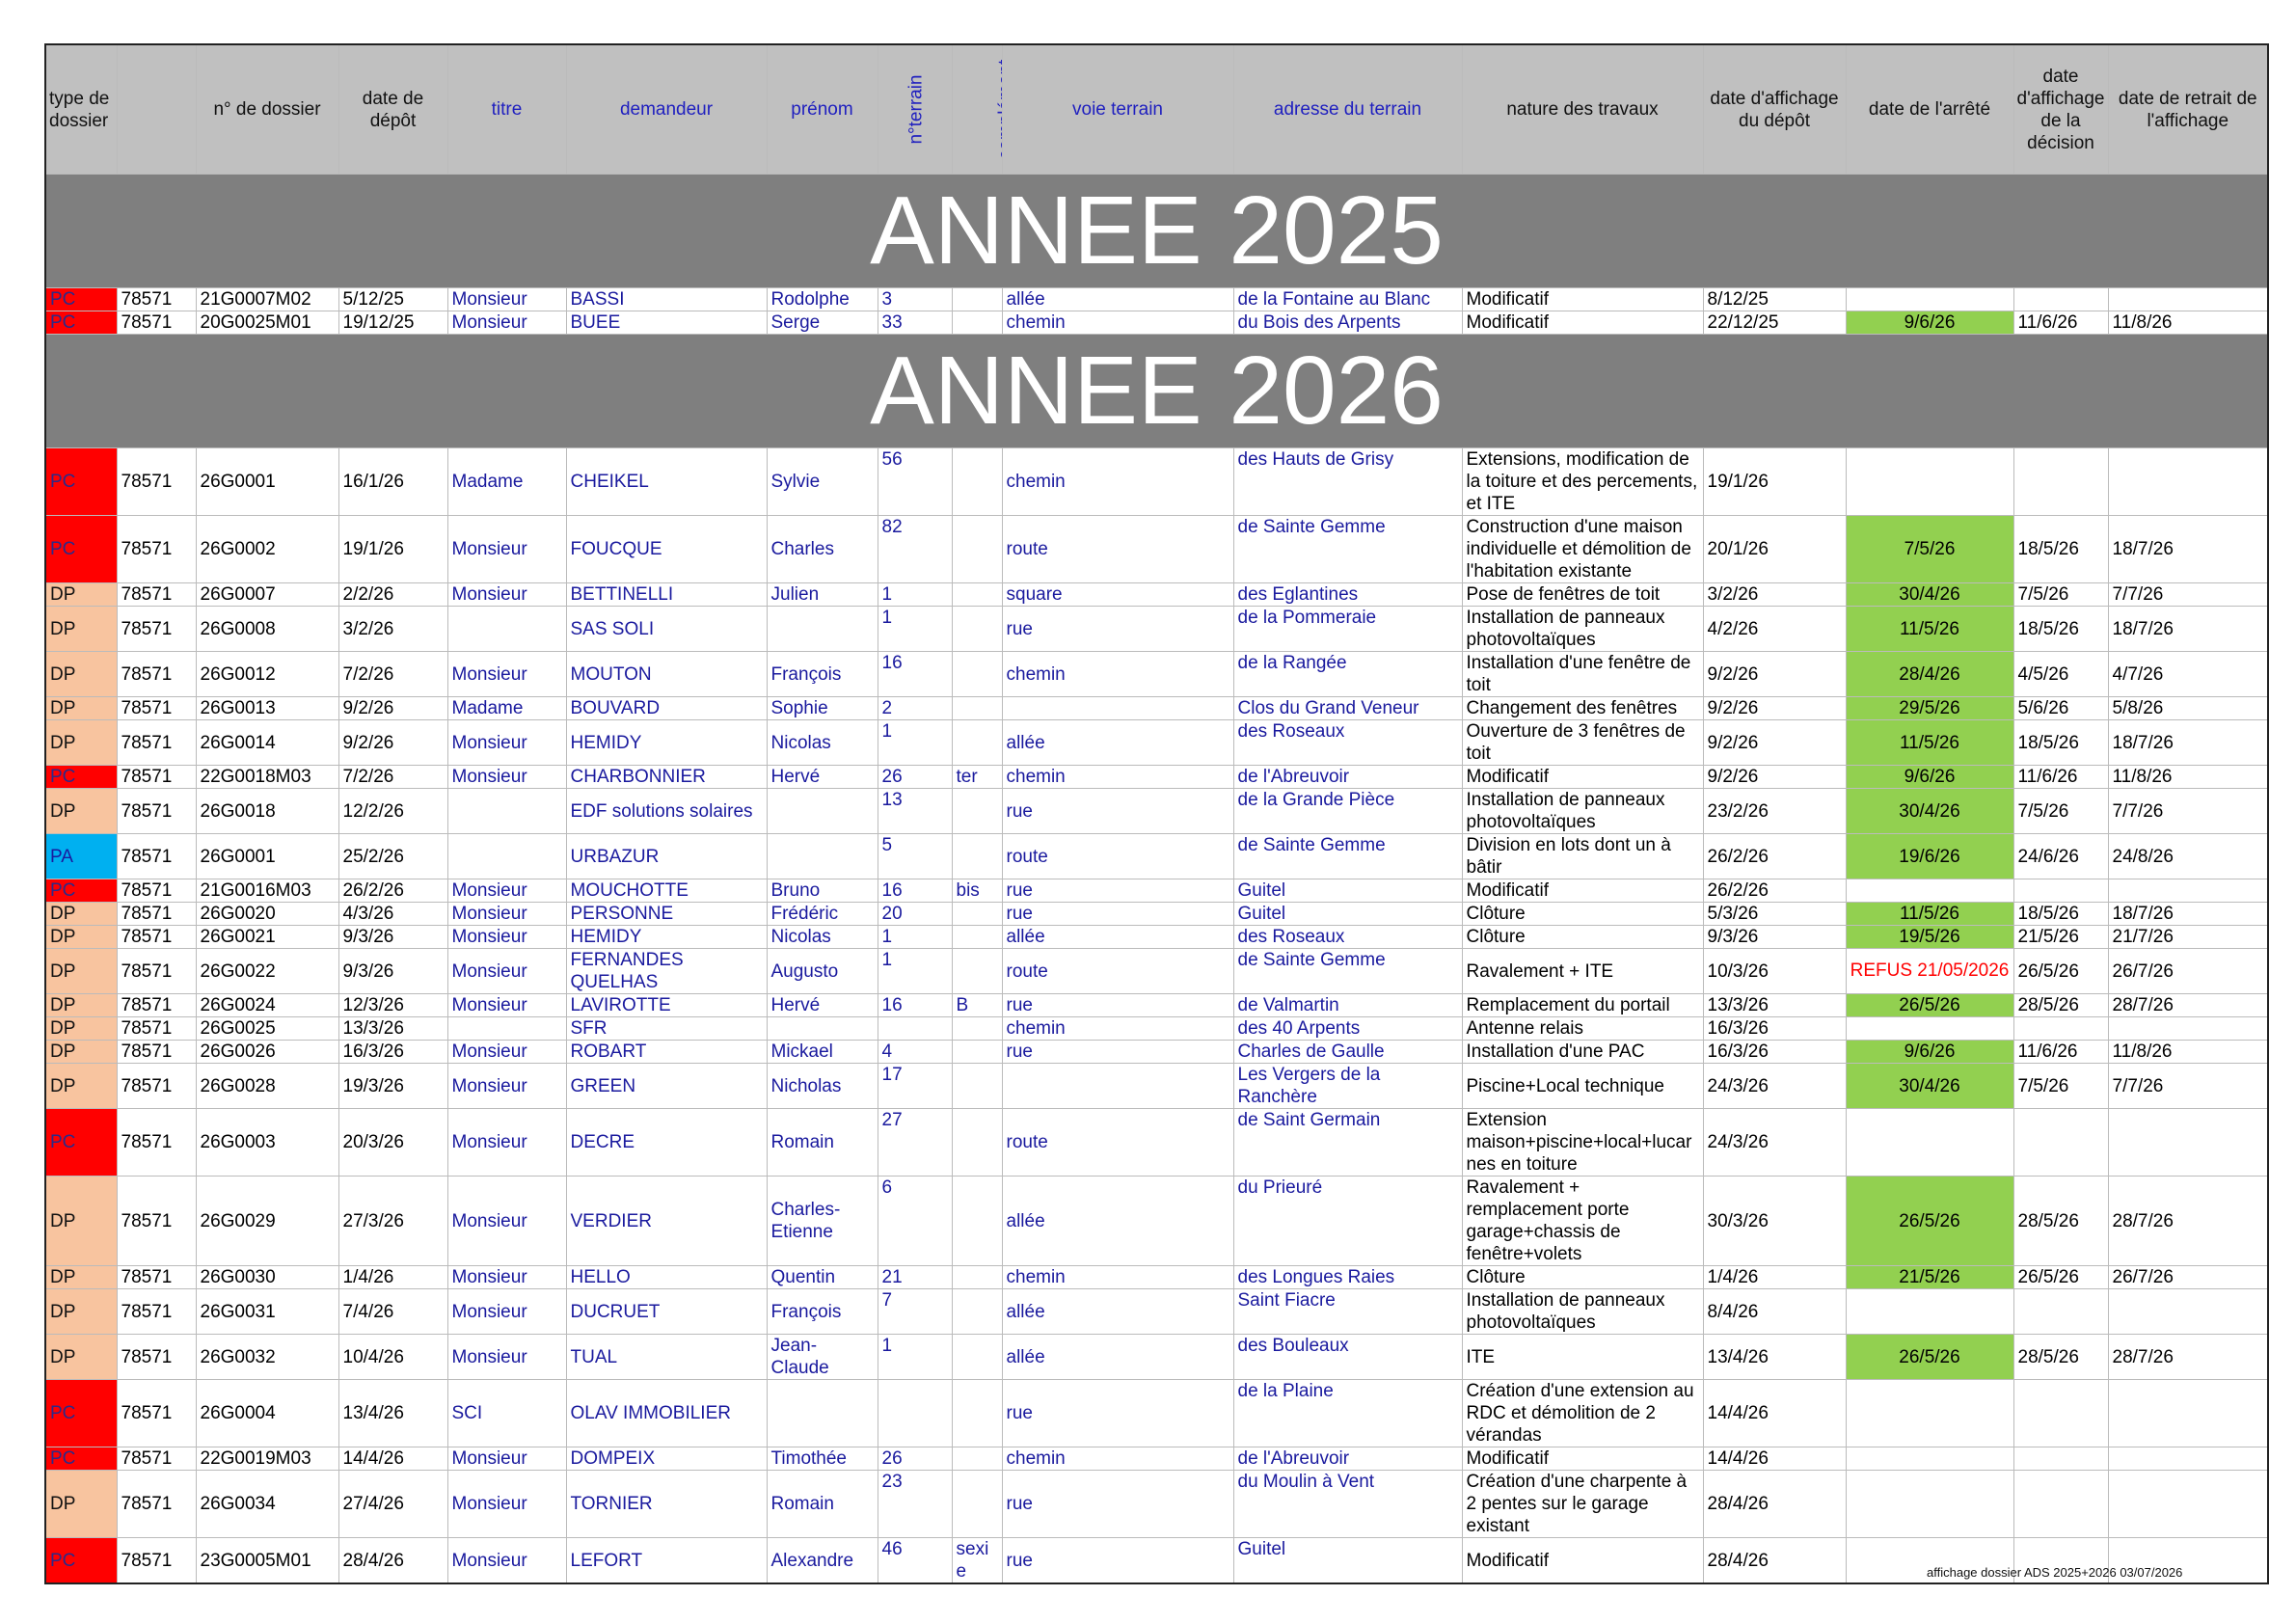 This screenshot has width=2296, height=1623. I want to click on cell-adresse: de l'Abreuvoir, so click(1347, 777).